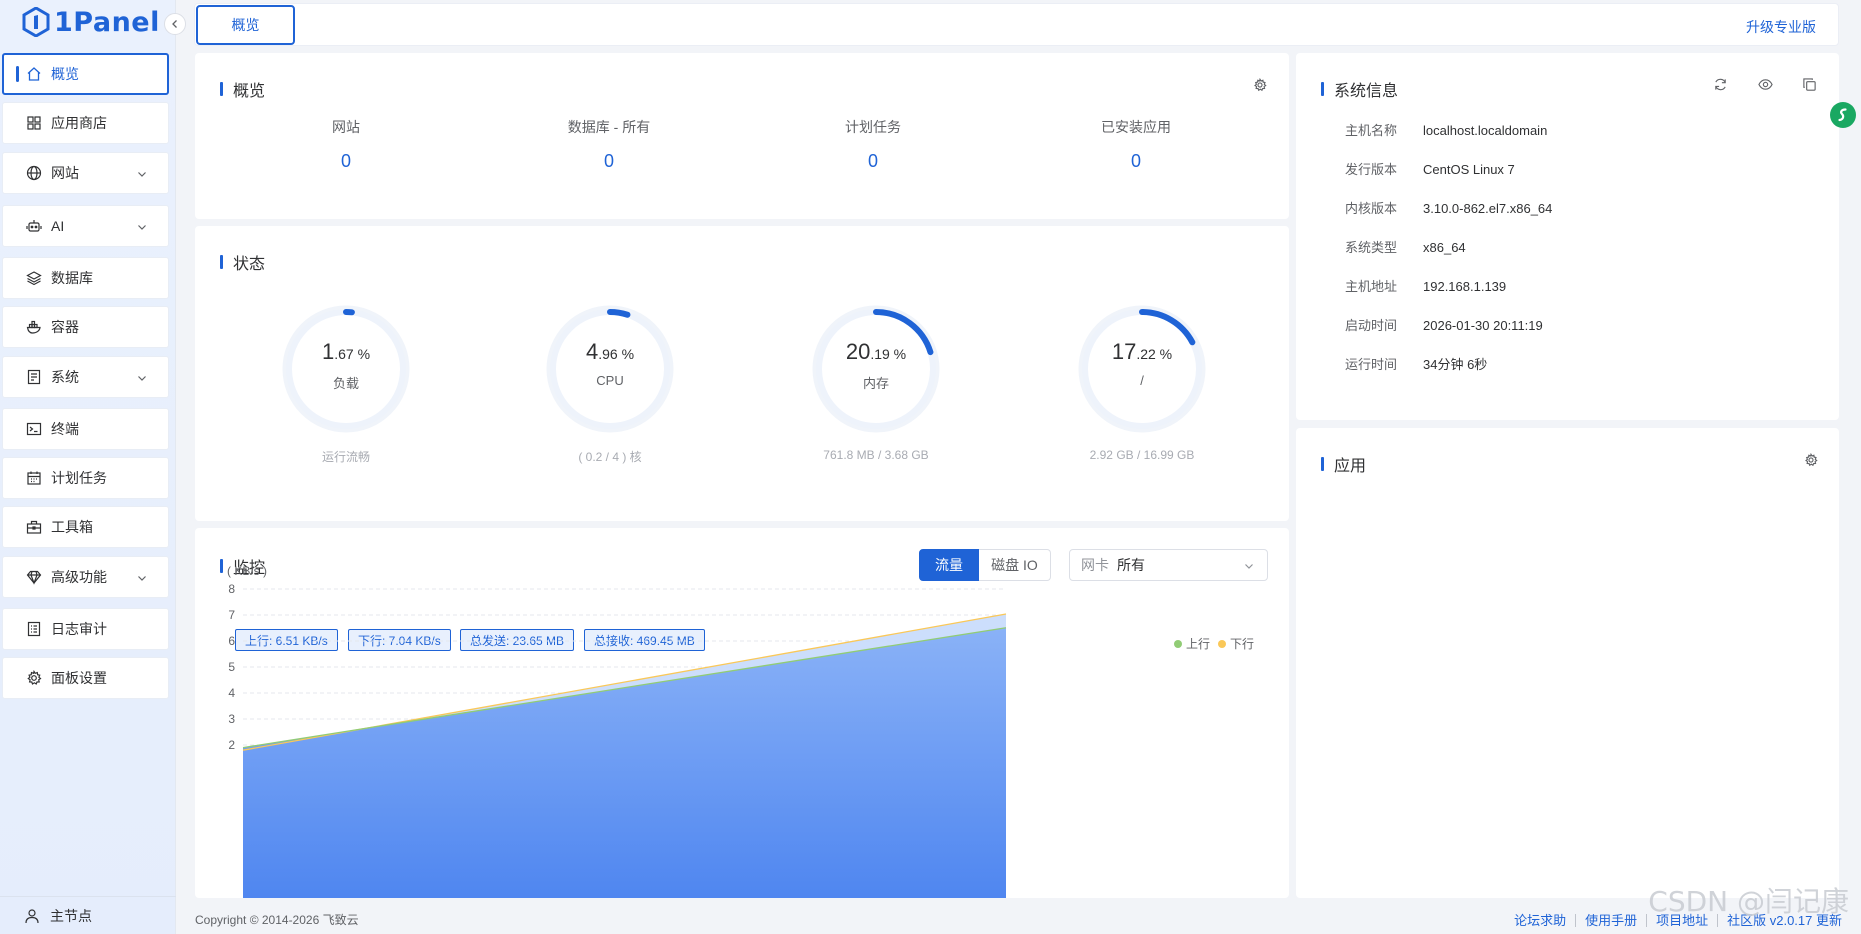 This screenshot has height=934, width=1861. Describe the element at coordinates (34, 278) in the screenshot. I see `layers-icon` at that location.